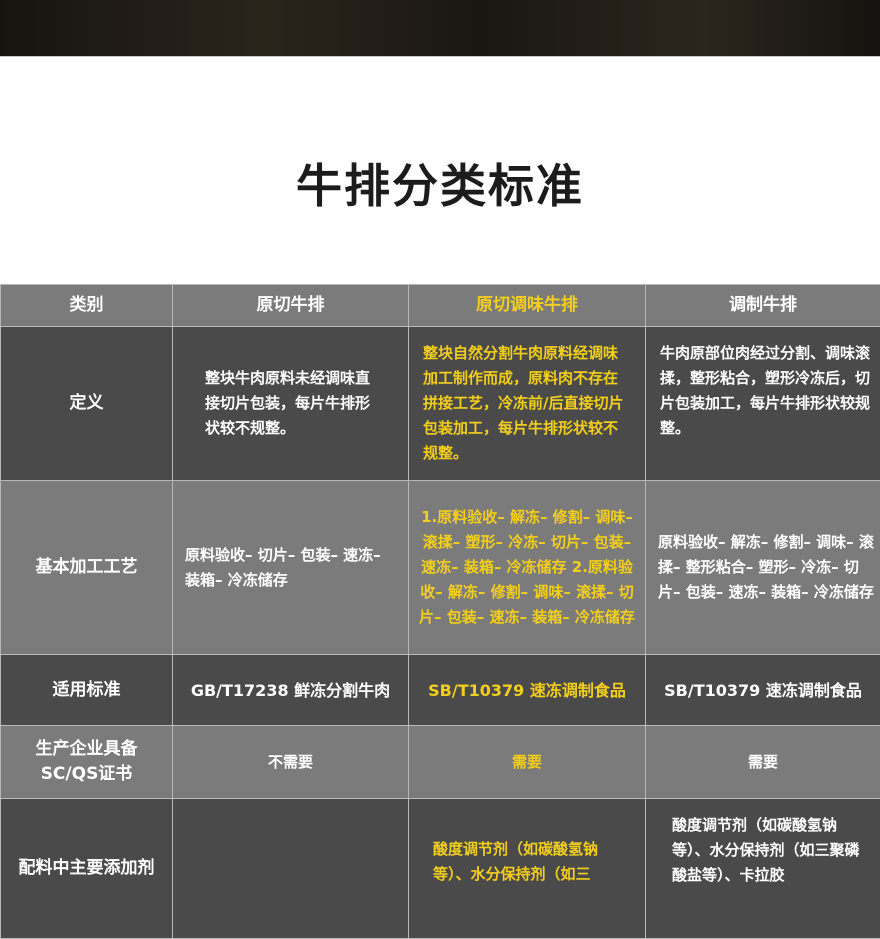 This screenshot has width=880, height=939. Describe the element at coordinates (527, 762) in the screenshot. I see `cell-license-seasoned: 需要` at that location.